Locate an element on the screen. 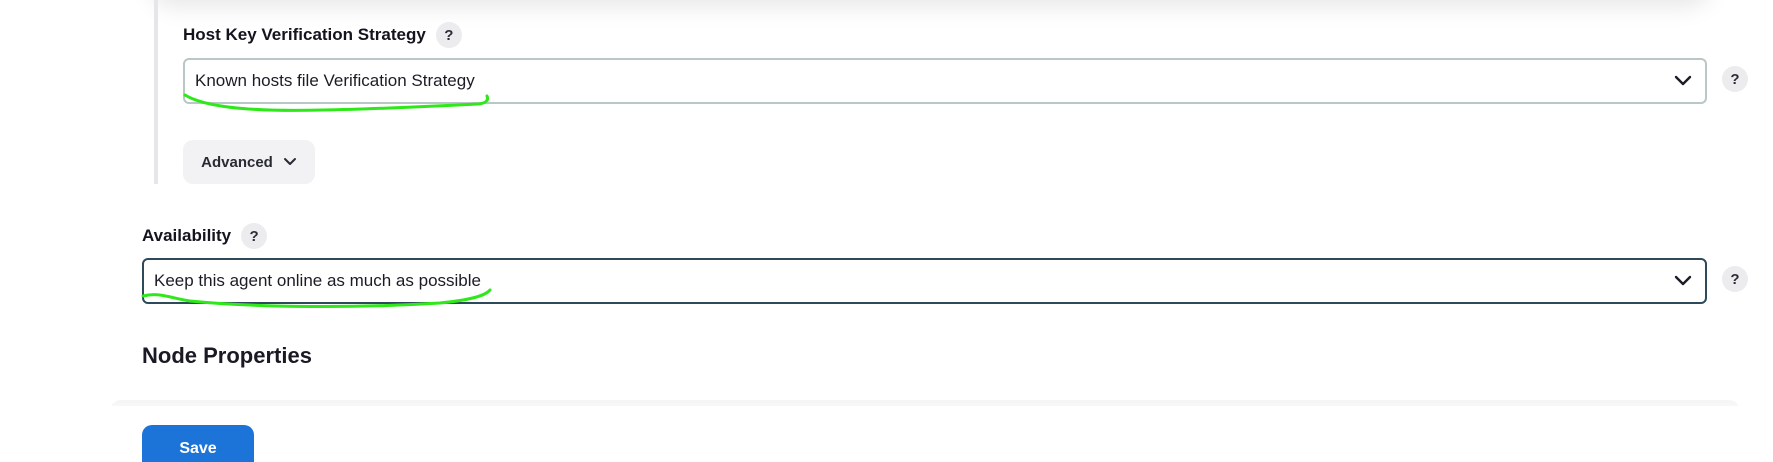 This screenshot has height=462, width=1773. availability-side-help-button: ? is located at coordinates (1735, 279).